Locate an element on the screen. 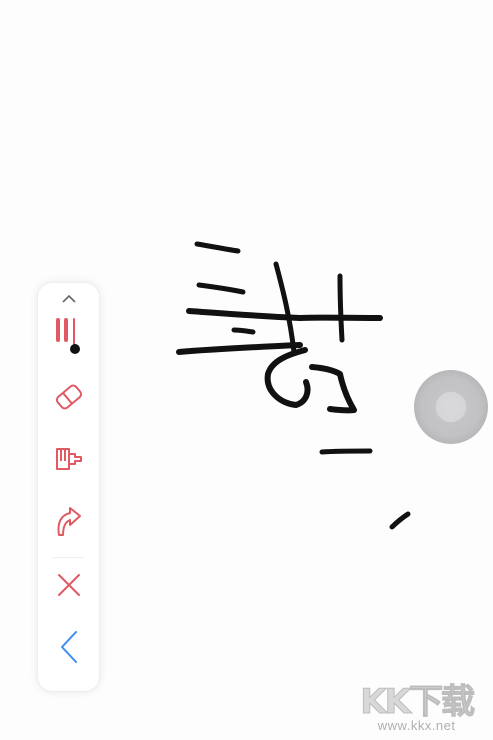 This screenshot has width=493, height=740. close-tool-button is located at coordinates (68, 585).